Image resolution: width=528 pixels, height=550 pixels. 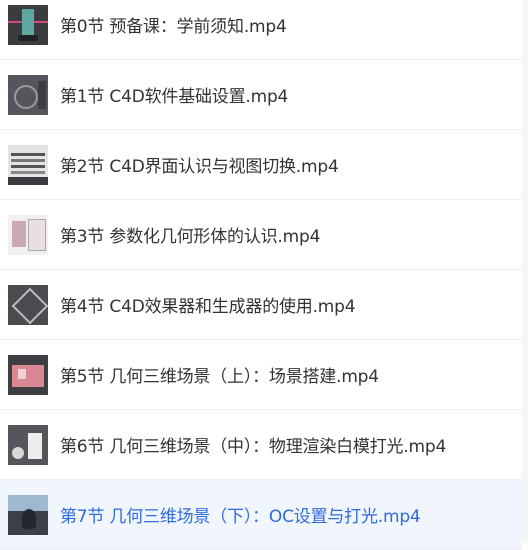 I want to click on lesson-item: 第4节 C4D效果器和生成器的使用.mp4, so click(x=261, y=305).